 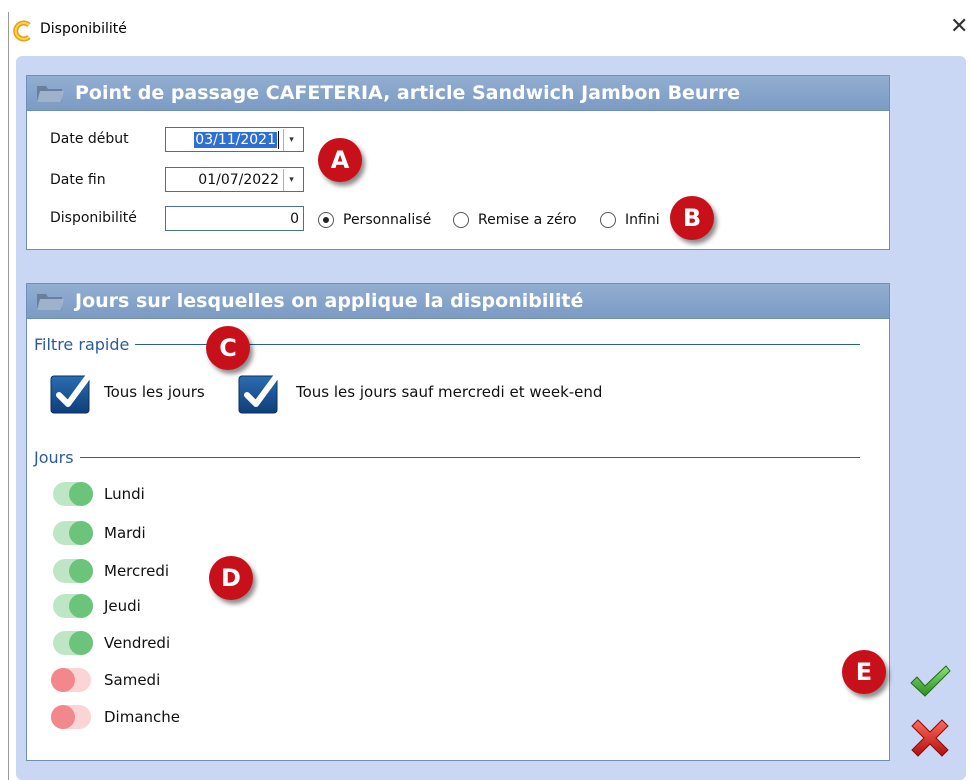 What do you see at coordinates (959, 27) in the screenshot?
I see `close-window-button: ✕` at bounding box center [959, 27].